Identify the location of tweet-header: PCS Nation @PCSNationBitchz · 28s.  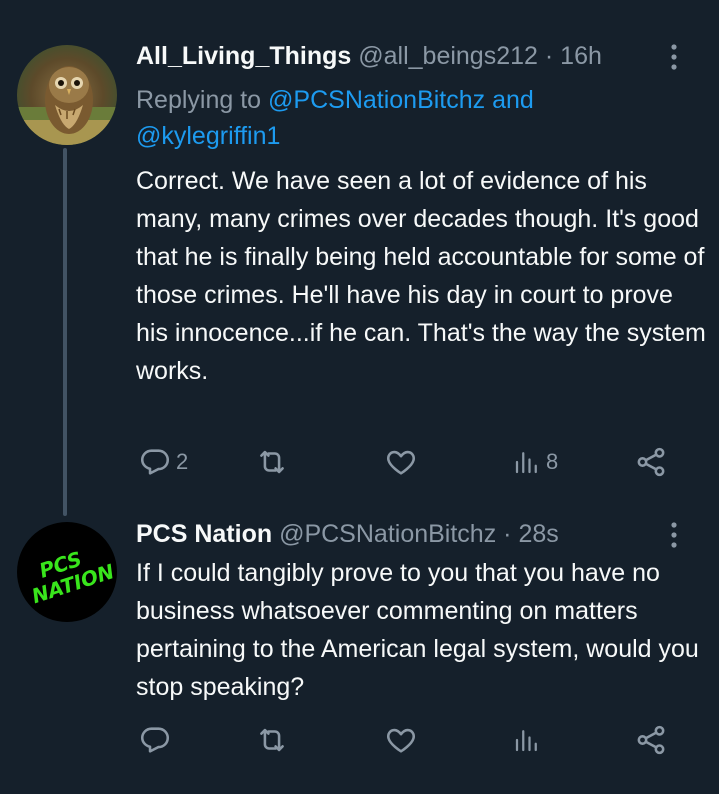
(347, 534).